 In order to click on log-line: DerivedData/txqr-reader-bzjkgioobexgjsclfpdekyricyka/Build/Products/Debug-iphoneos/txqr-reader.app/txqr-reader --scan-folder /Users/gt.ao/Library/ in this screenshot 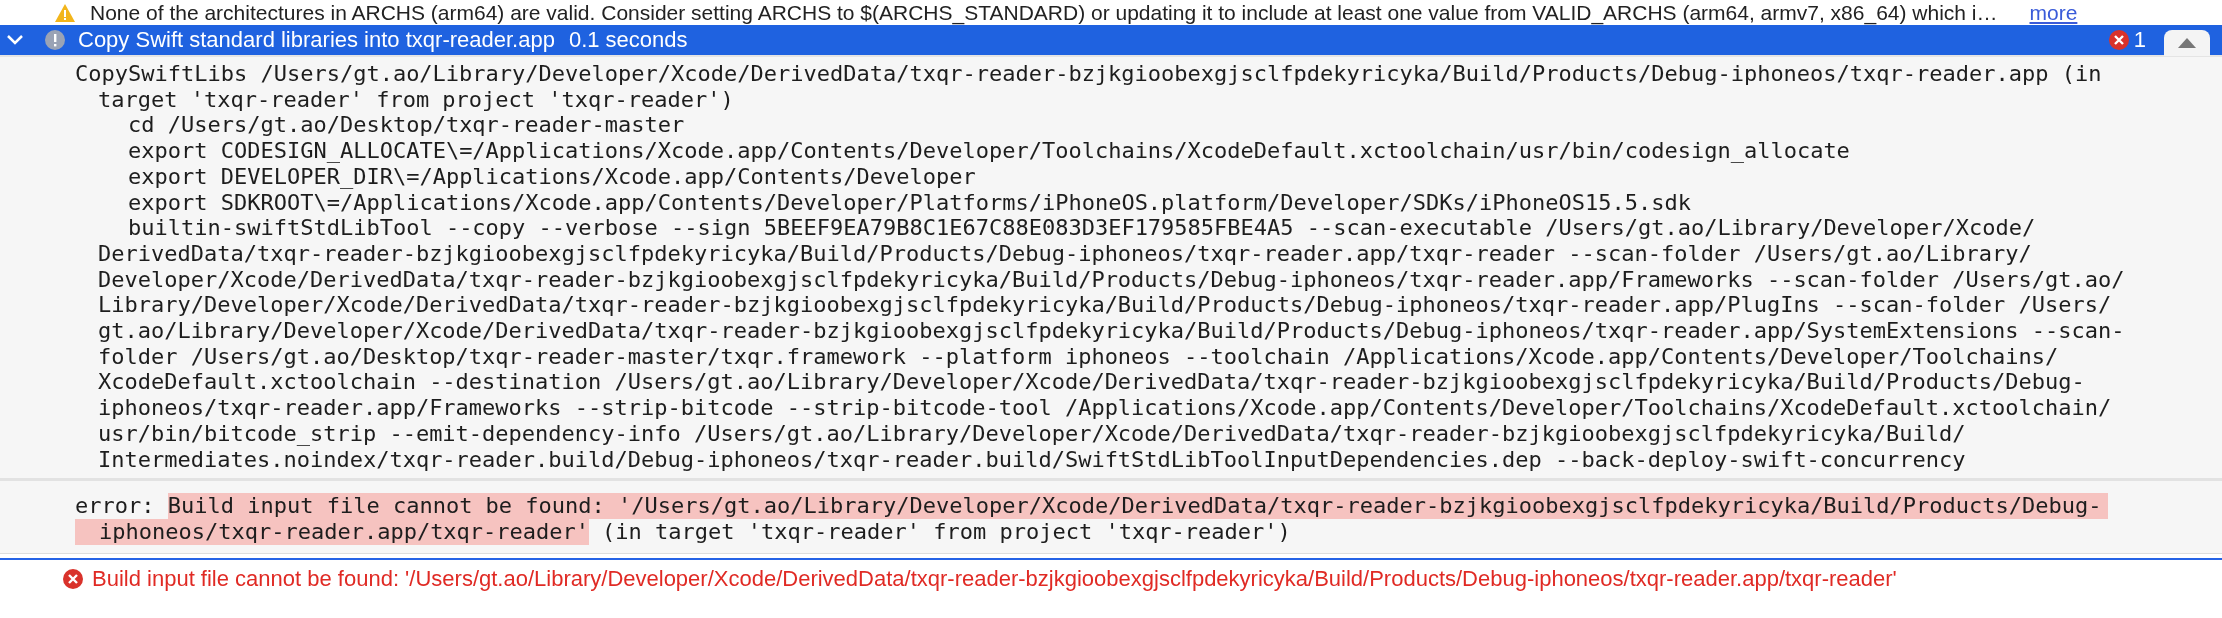, I will do `click(1065, 253)`.